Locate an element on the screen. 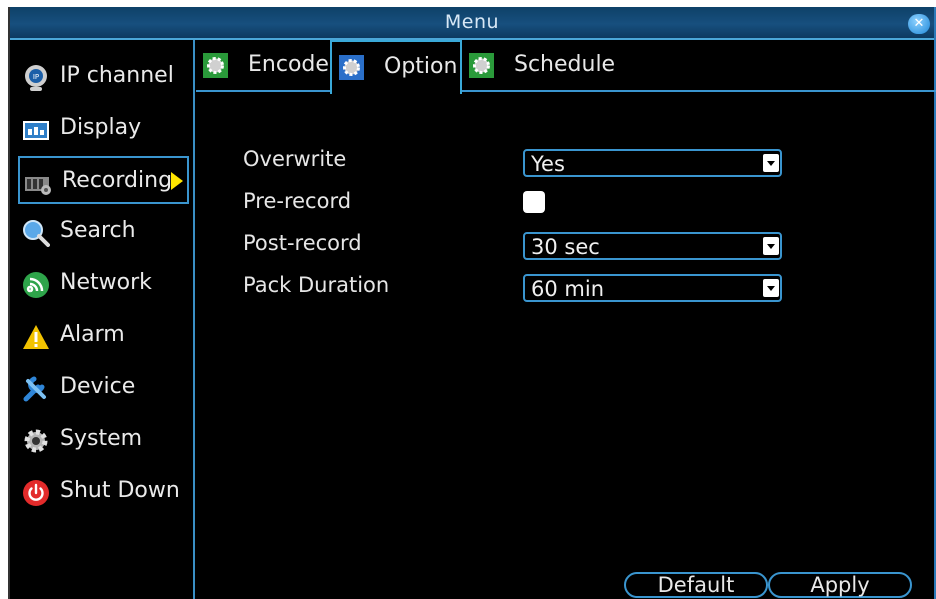  sidebar-item-alarm: Alarm is located at coordinates (103, 336).